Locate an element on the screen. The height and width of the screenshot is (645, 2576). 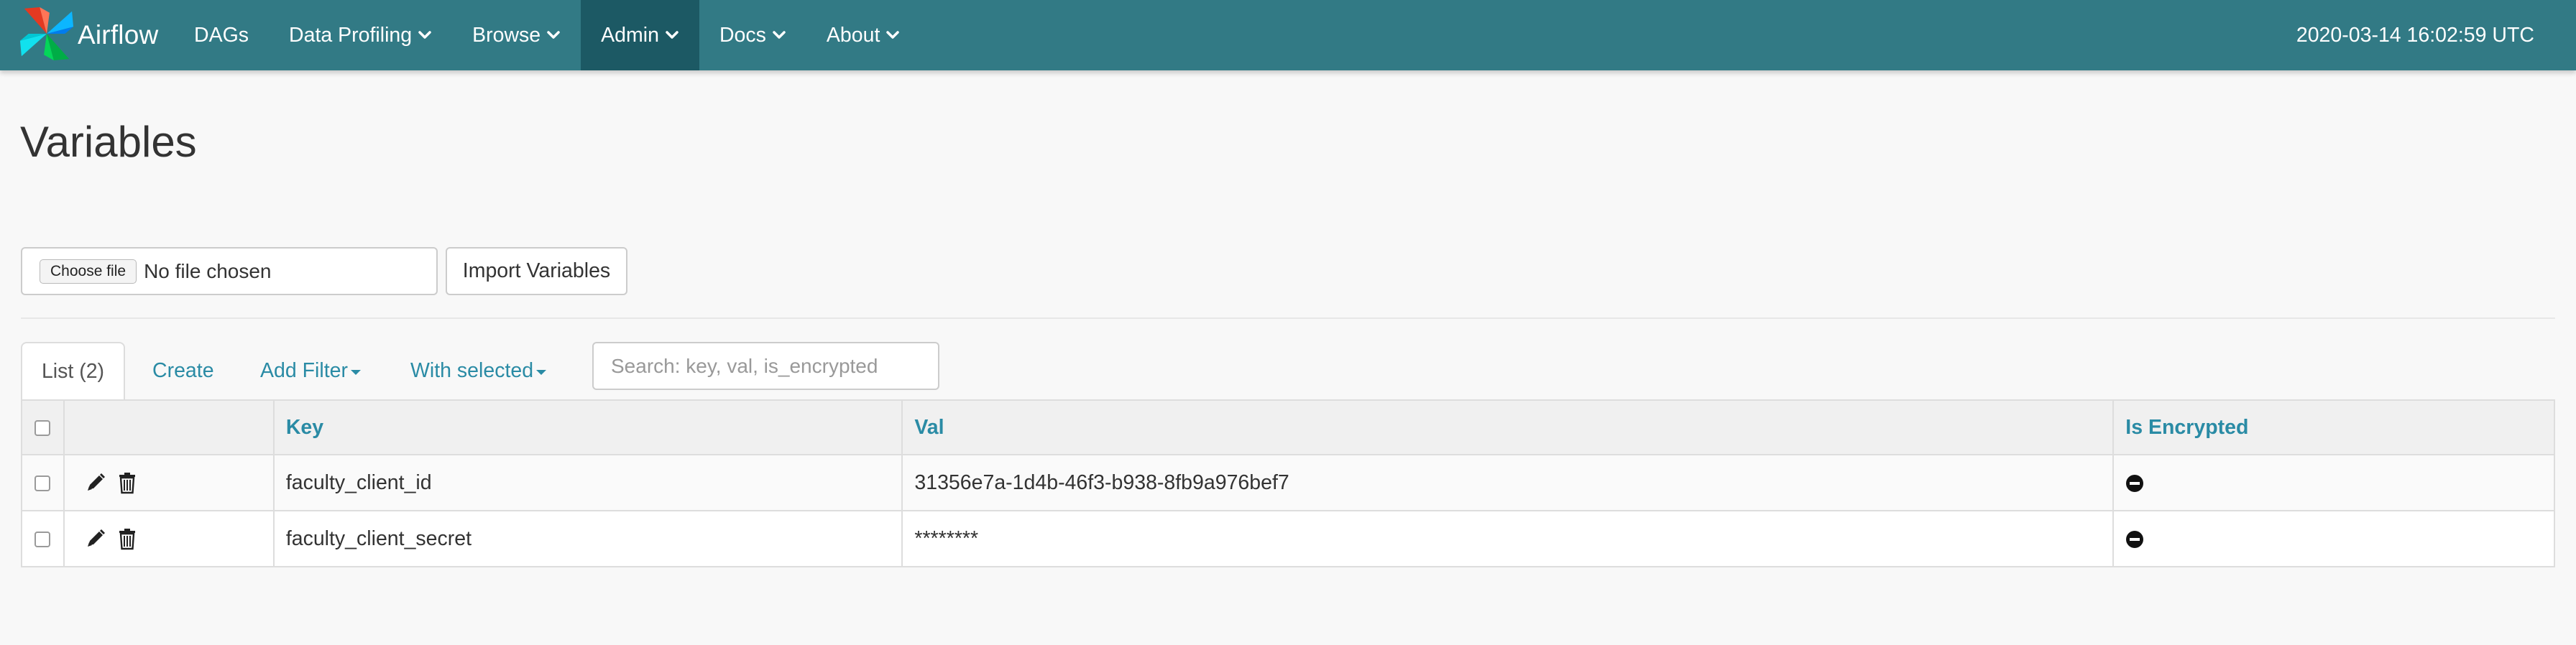
column-header-key: Key is located at coordinates (587, 427).